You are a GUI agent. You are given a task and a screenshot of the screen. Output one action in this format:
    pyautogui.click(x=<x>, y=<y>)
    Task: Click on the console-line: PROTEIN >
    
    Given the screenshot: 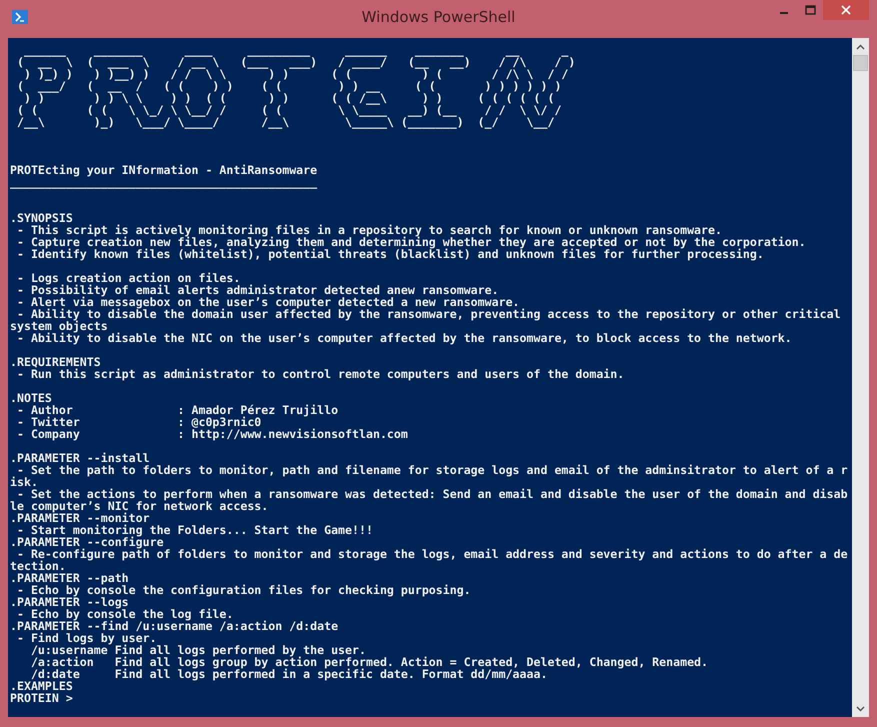 What is the action you would take?
    pyautogui.click(x=42, y=698)
    